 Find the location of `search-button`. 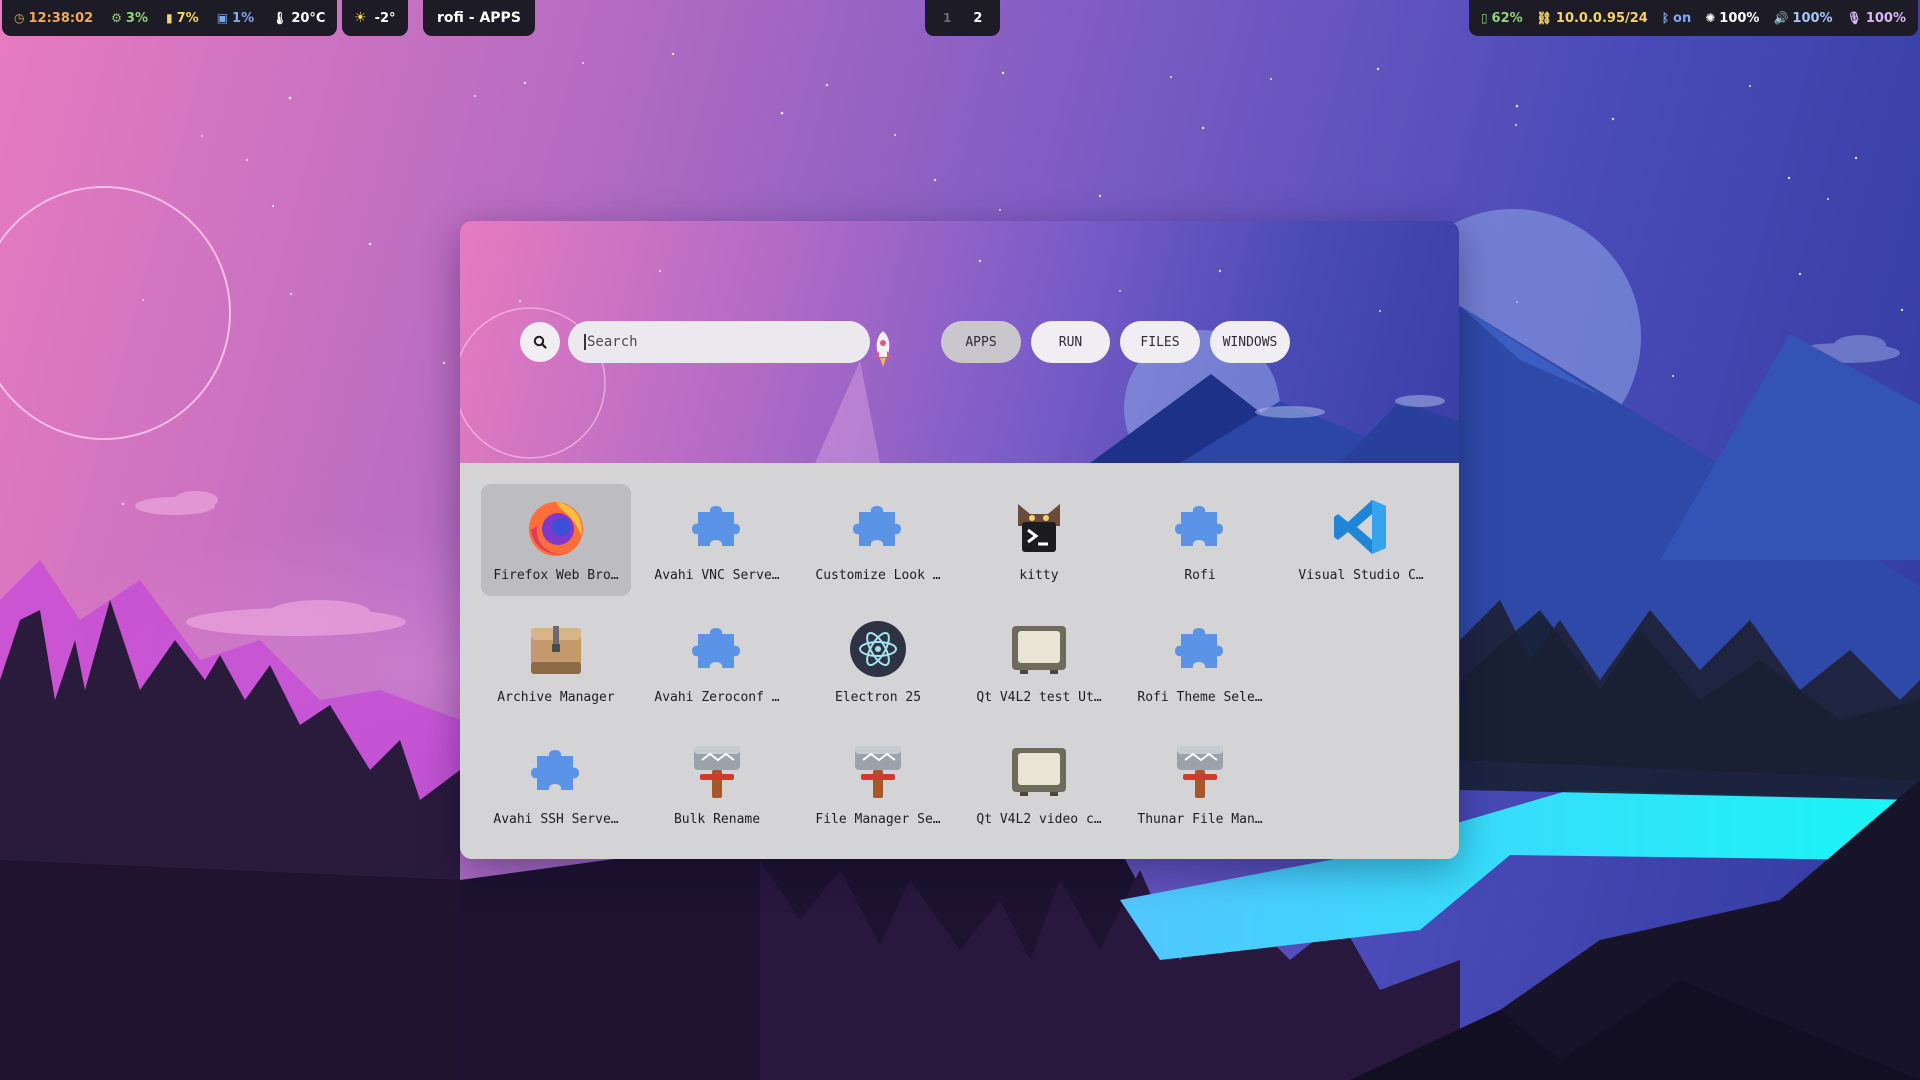

search-button is located at coordinates (540, 342).